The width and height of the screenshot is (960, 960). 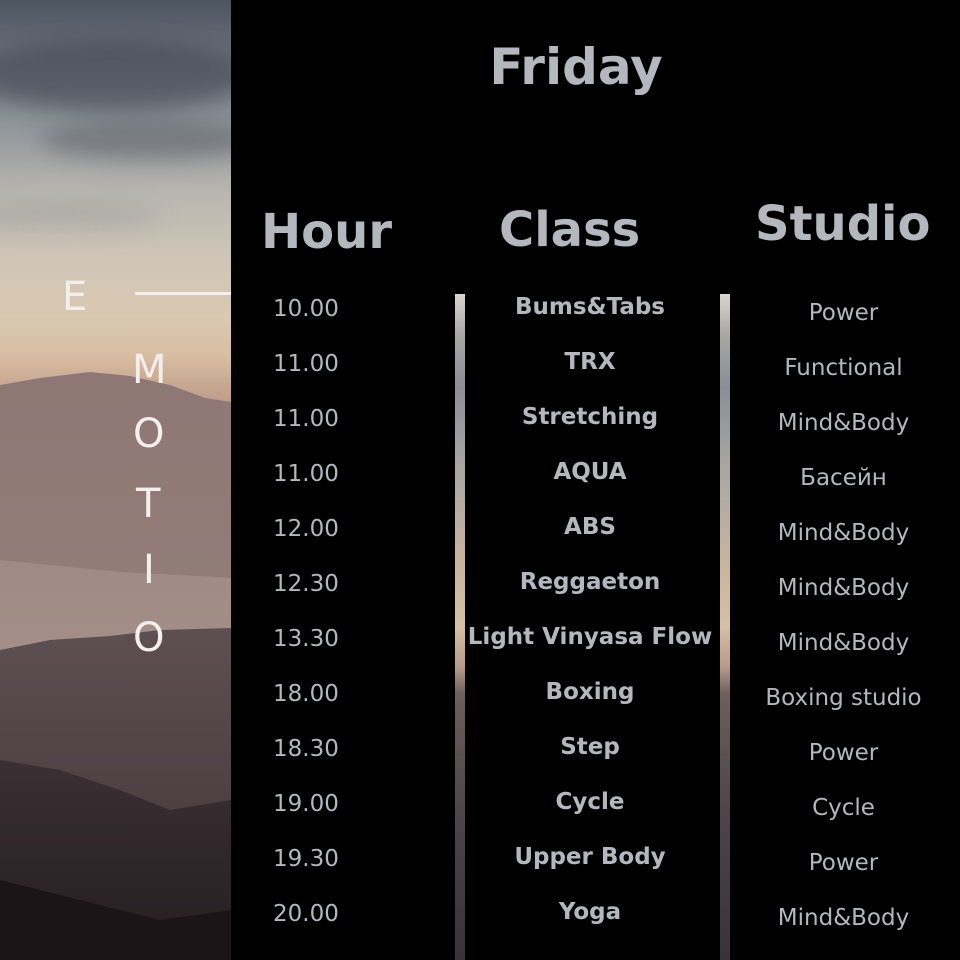 I want to click on schedule-row: 11.00 Stretching Mind&Body, so click(x=595, y=427).